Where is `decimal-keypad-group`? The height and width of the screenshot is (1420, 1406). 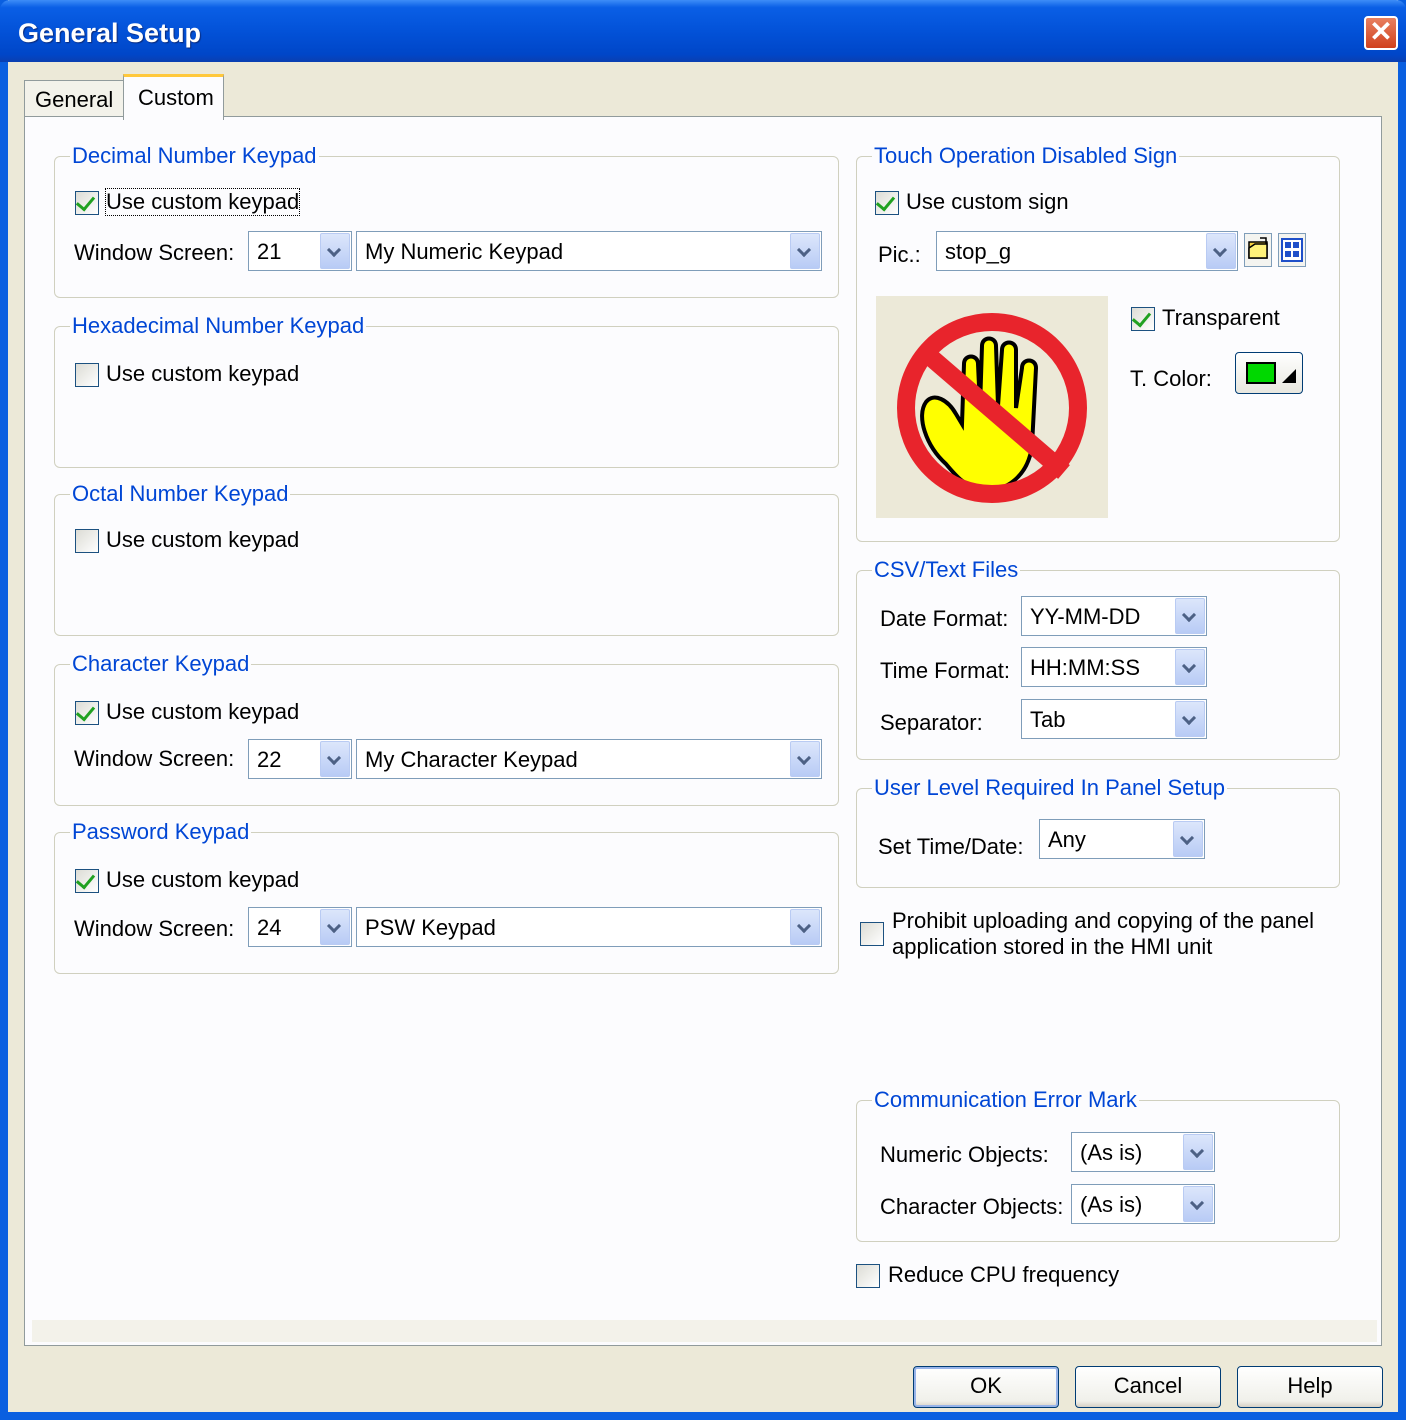
decimal-keypad-group is located at coordinates (446, 227).